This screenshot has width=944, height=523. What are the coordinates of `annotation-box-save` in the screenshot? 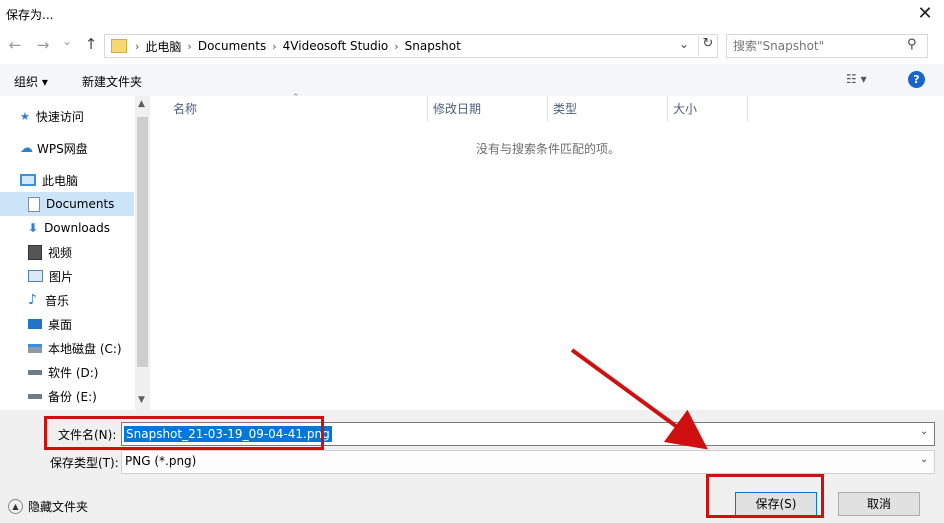 It's located at (765, 496).